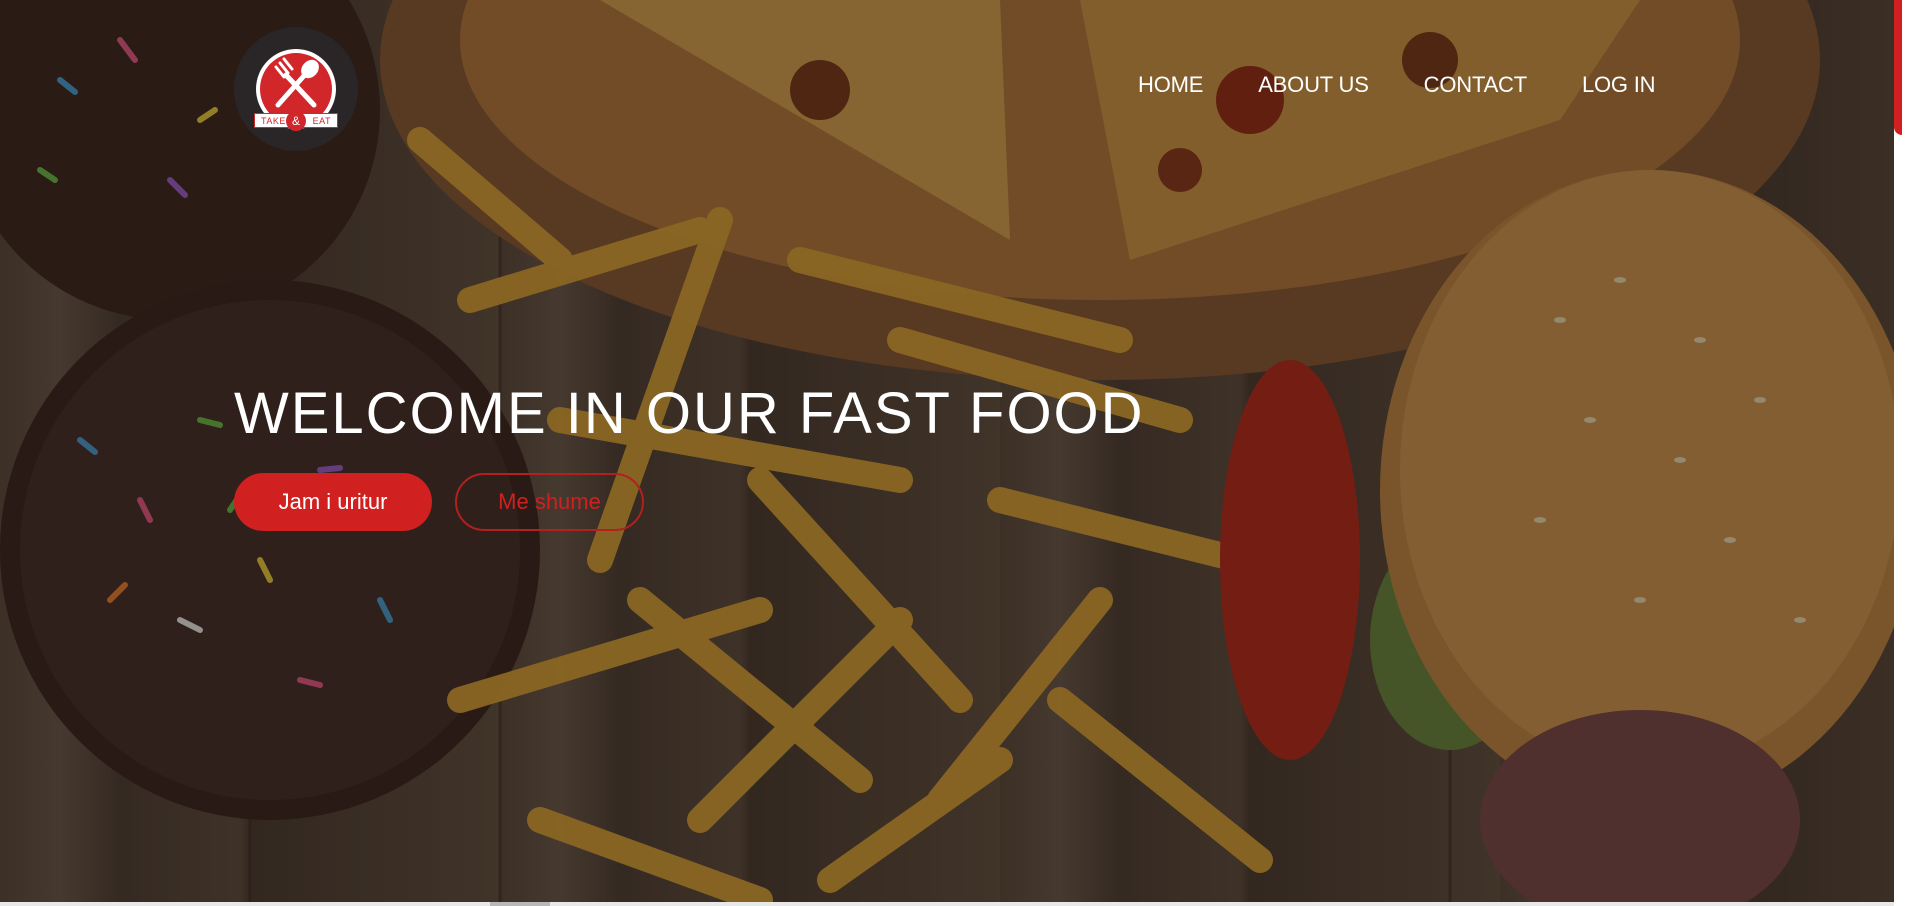 This screenshot has height=906, width=1912. I want to click on hero-title: WELCOME IN OUR FAST FOOD, so click(689, 413).